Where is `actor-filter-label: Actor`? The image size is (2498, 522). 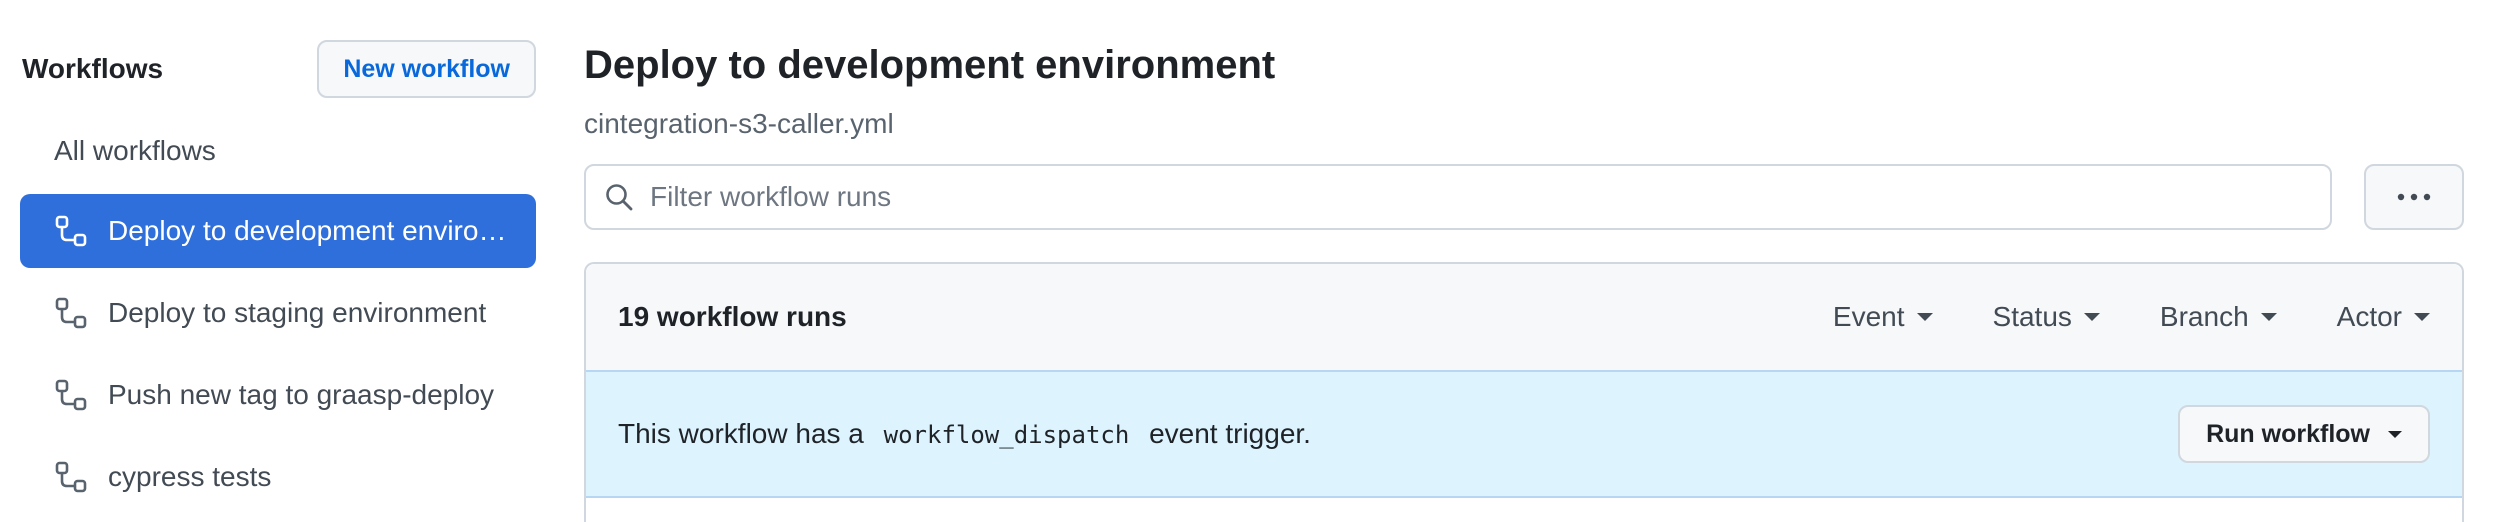
actor-filter-label: Actor is located at coordinates (2369, 316).